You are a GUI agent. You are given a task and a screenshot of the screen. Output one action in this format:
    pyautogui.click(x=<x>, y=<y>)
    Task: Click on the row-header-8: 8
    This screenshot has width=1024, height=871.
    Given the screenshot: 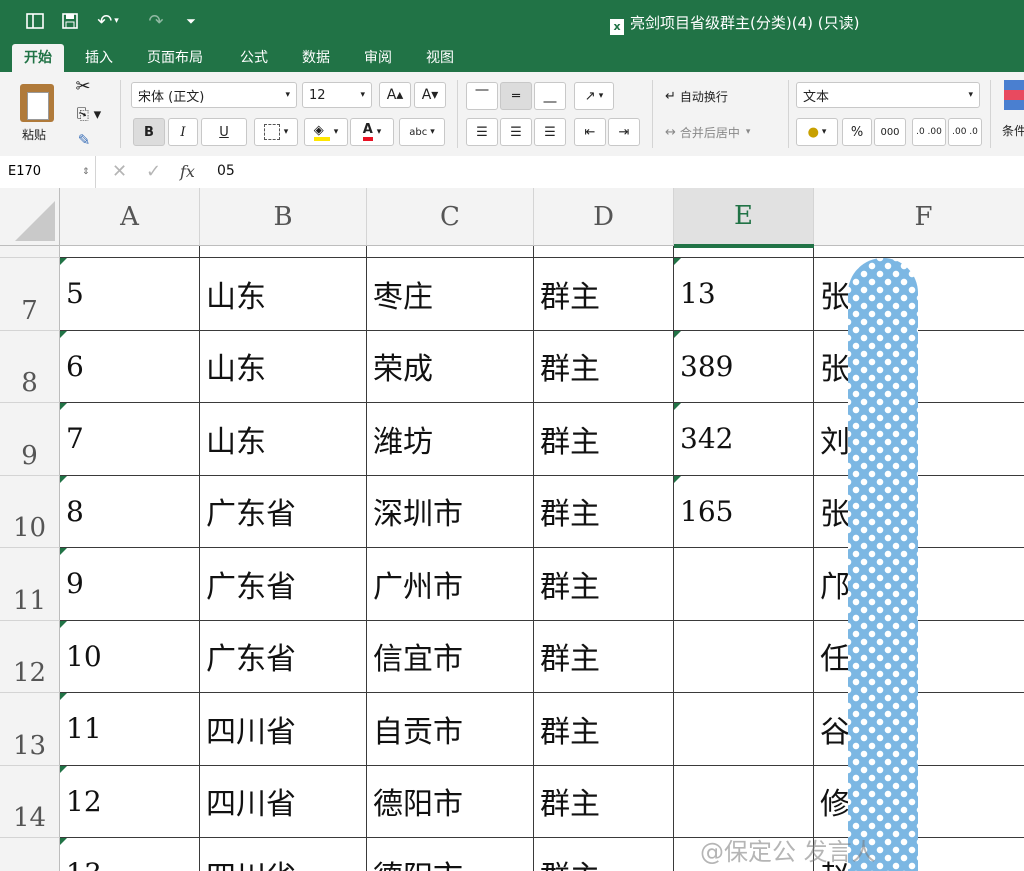 What is the action you would take?
    pyautogui.click(x=30, y=366)
    